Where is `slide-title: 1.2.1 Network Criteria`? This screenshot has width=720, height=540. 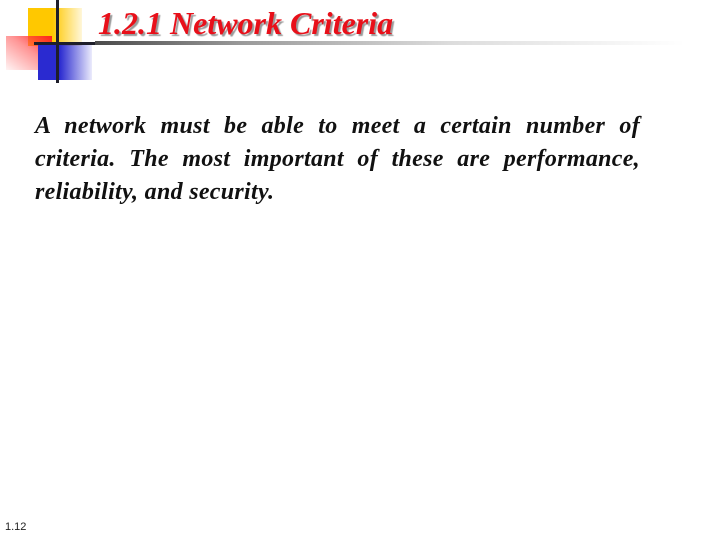
slide-title: 1.2.1 Network Criteria is located at coordinates (246, 23).